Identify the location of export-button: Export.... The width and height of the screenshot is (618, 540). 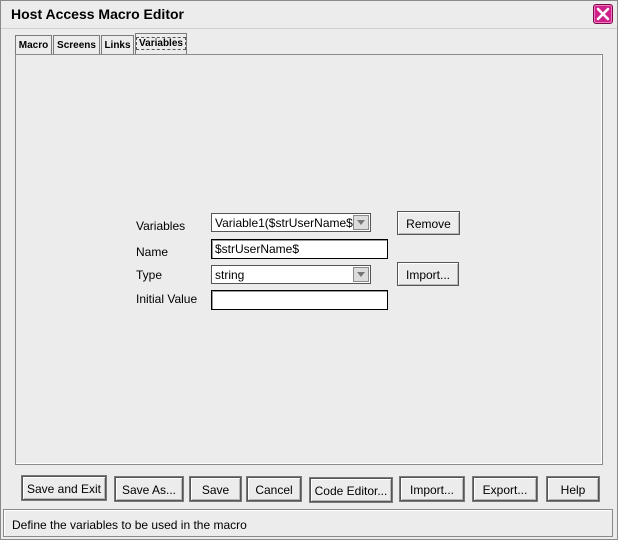
(505, 489).